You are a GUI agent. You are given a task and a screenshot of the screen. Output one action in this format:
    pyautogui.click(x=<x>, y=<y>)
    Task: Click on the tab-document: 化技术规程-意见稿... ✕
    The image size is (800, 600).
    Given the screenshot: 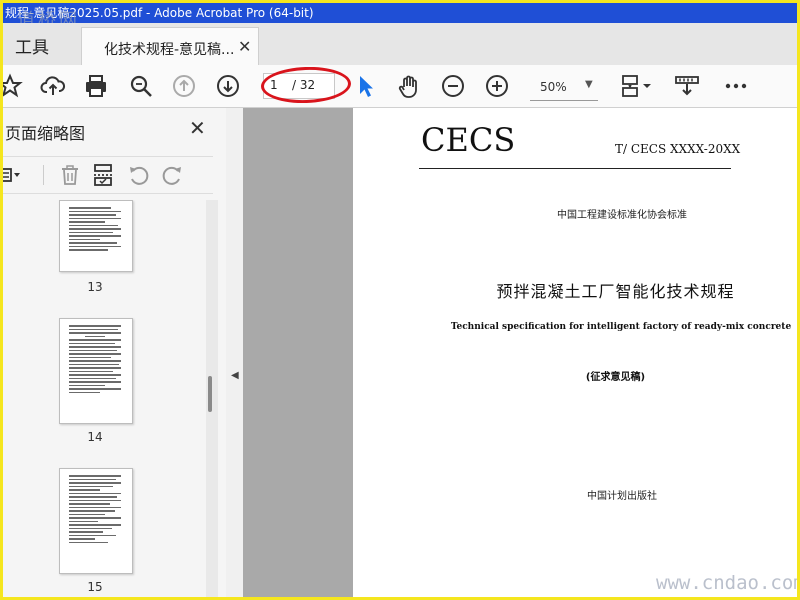 What is the action you would take?
    pyautogui.click(x=170, y=47)
    